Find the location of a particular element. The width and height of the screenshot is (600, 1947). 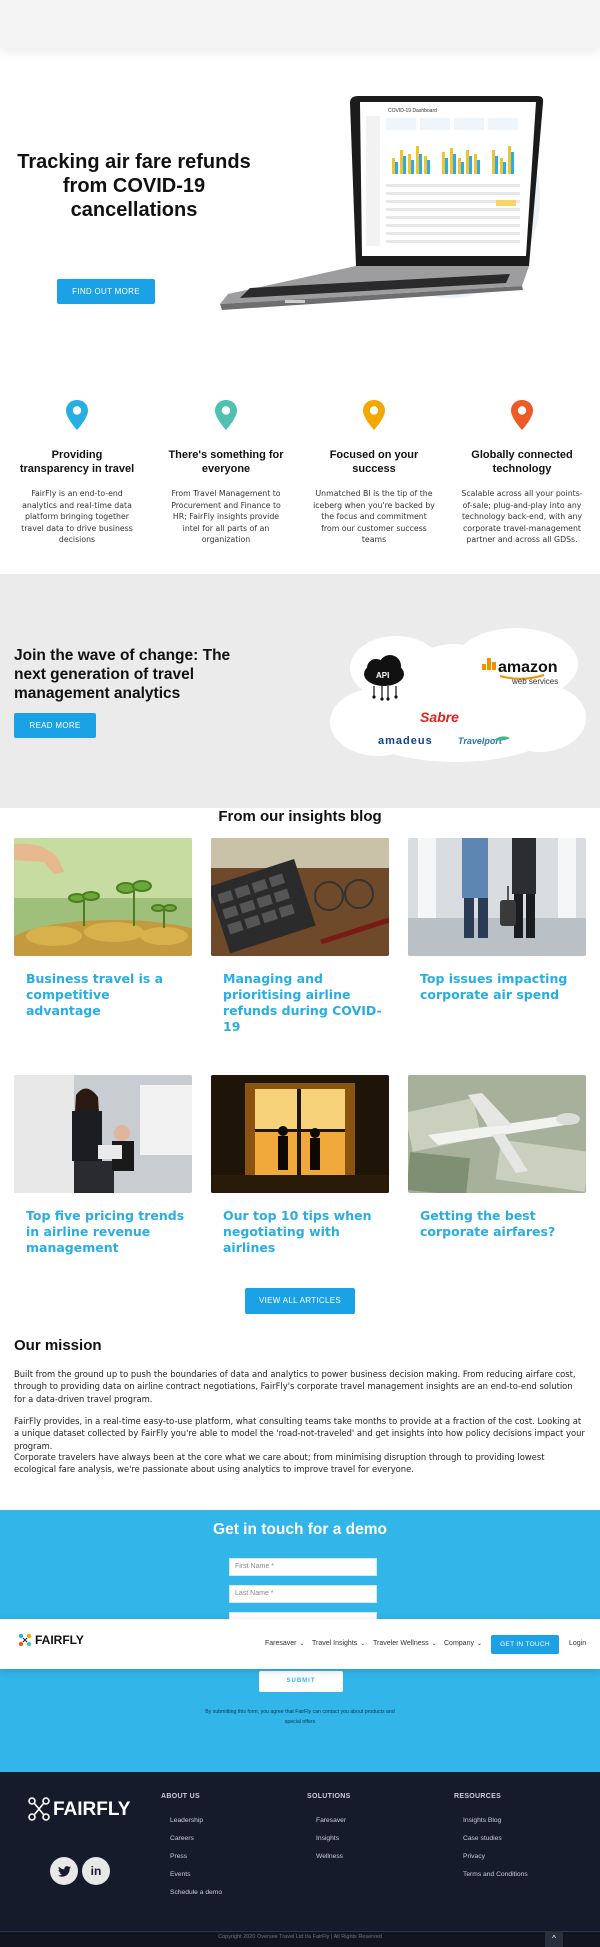

footer-logo: FAIRFLY is located at coordinates (78, 1810).